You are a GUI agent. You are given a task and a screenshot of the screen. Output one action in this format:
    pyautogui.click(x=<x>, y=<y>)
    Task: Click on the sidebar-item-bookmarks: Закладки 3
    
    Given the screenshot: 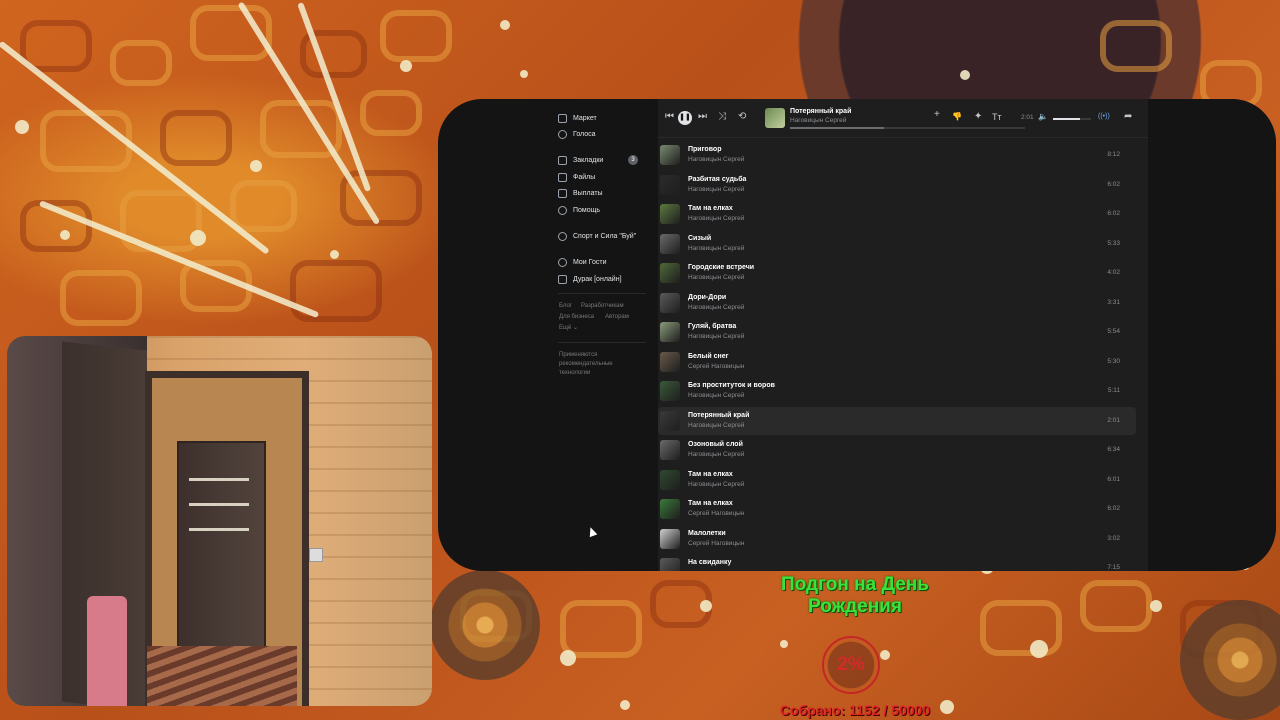 What is the action you would take?
    pyautogui.click(x=602, y=160)
    